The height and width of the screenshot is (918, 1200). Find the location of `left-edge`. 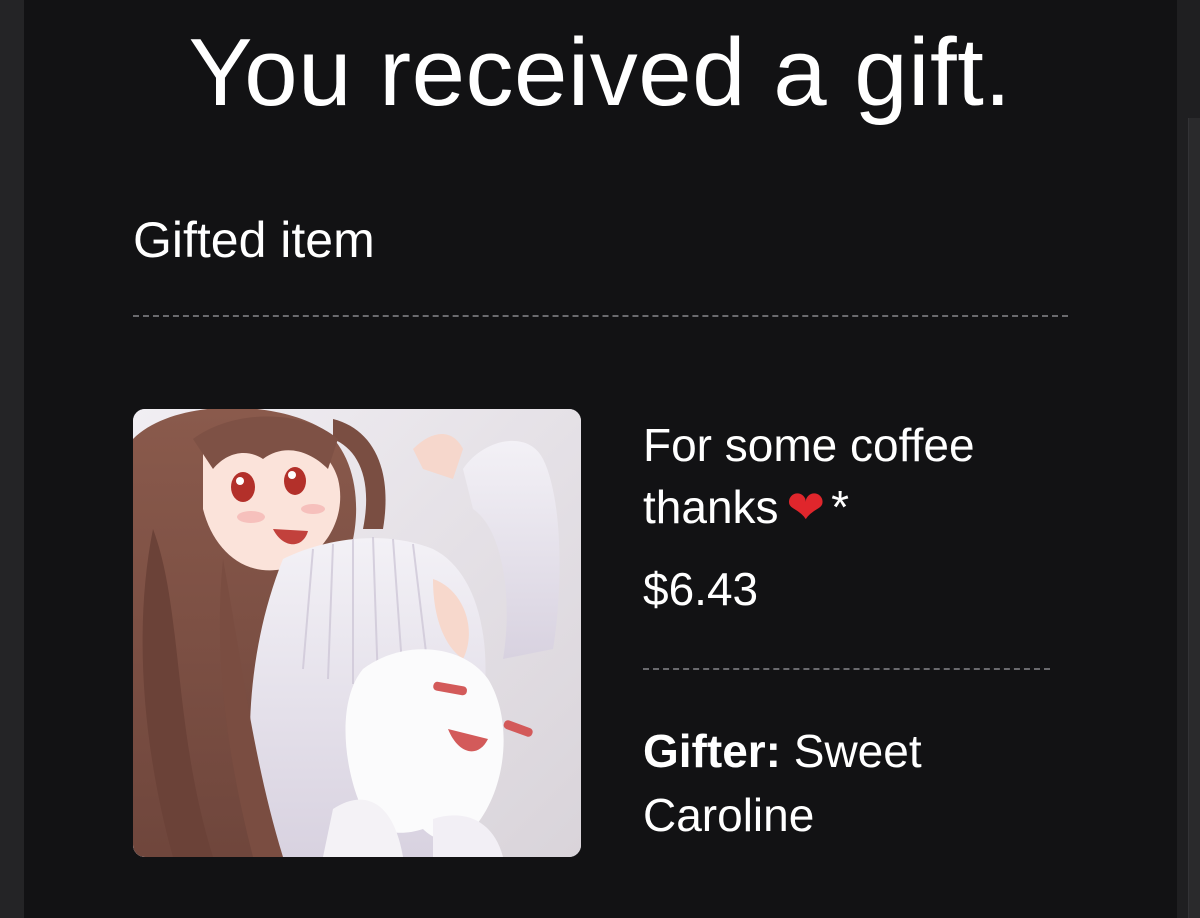

left-edge is located at coordinates (12, 459).